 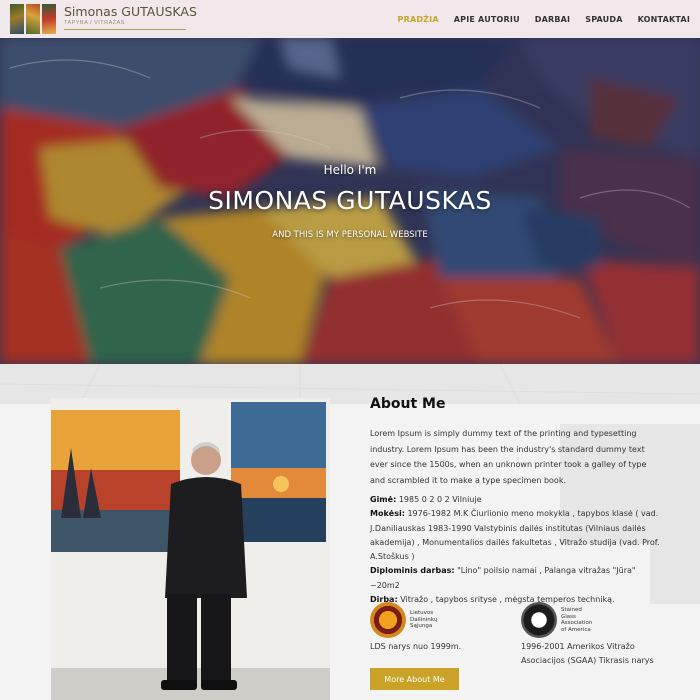 What do you see at coordinates (518, 500) in the screenshot?
I see `fact-birth: Gimė: 1985 0 2 0 2 Vilniuje` at bounding box center [518, 500].